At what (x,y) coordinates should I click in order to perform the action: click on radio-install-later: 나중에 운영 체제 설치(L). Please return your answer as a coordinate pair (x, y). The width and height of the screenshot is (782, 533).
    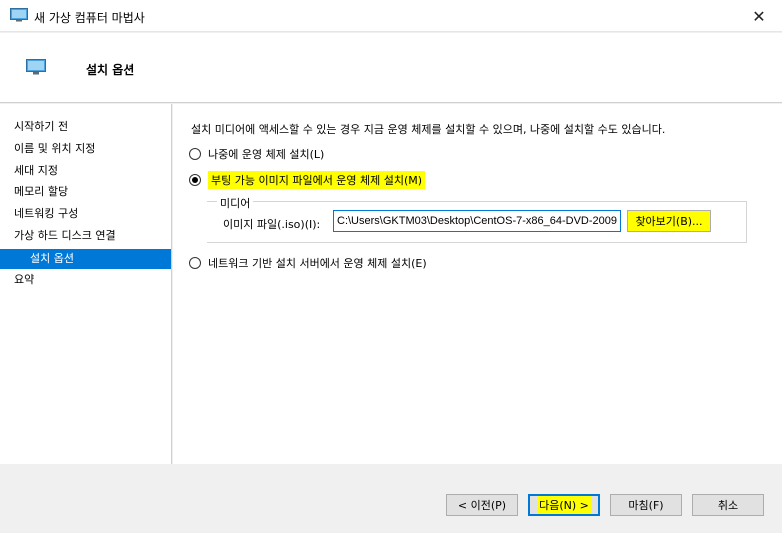
    Looking at the image, I should click on (256, 154).